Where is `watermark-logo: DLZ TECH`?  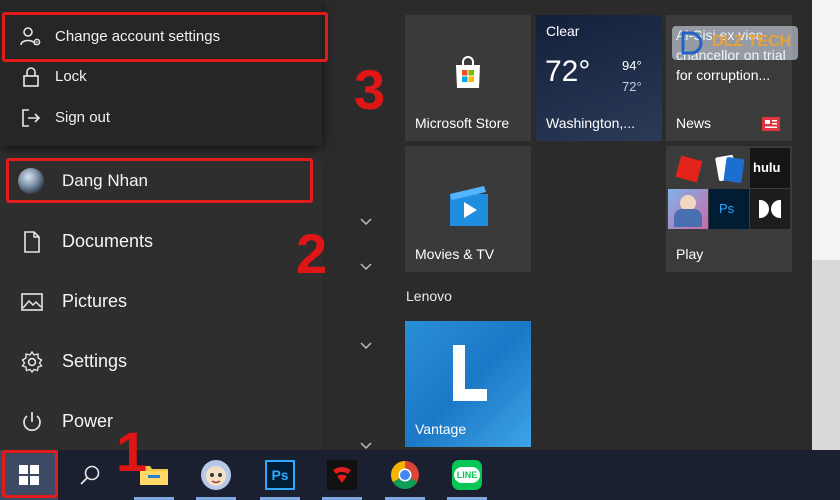
watermark-logo: DLZ TECH is located at coordinates (735, 43).